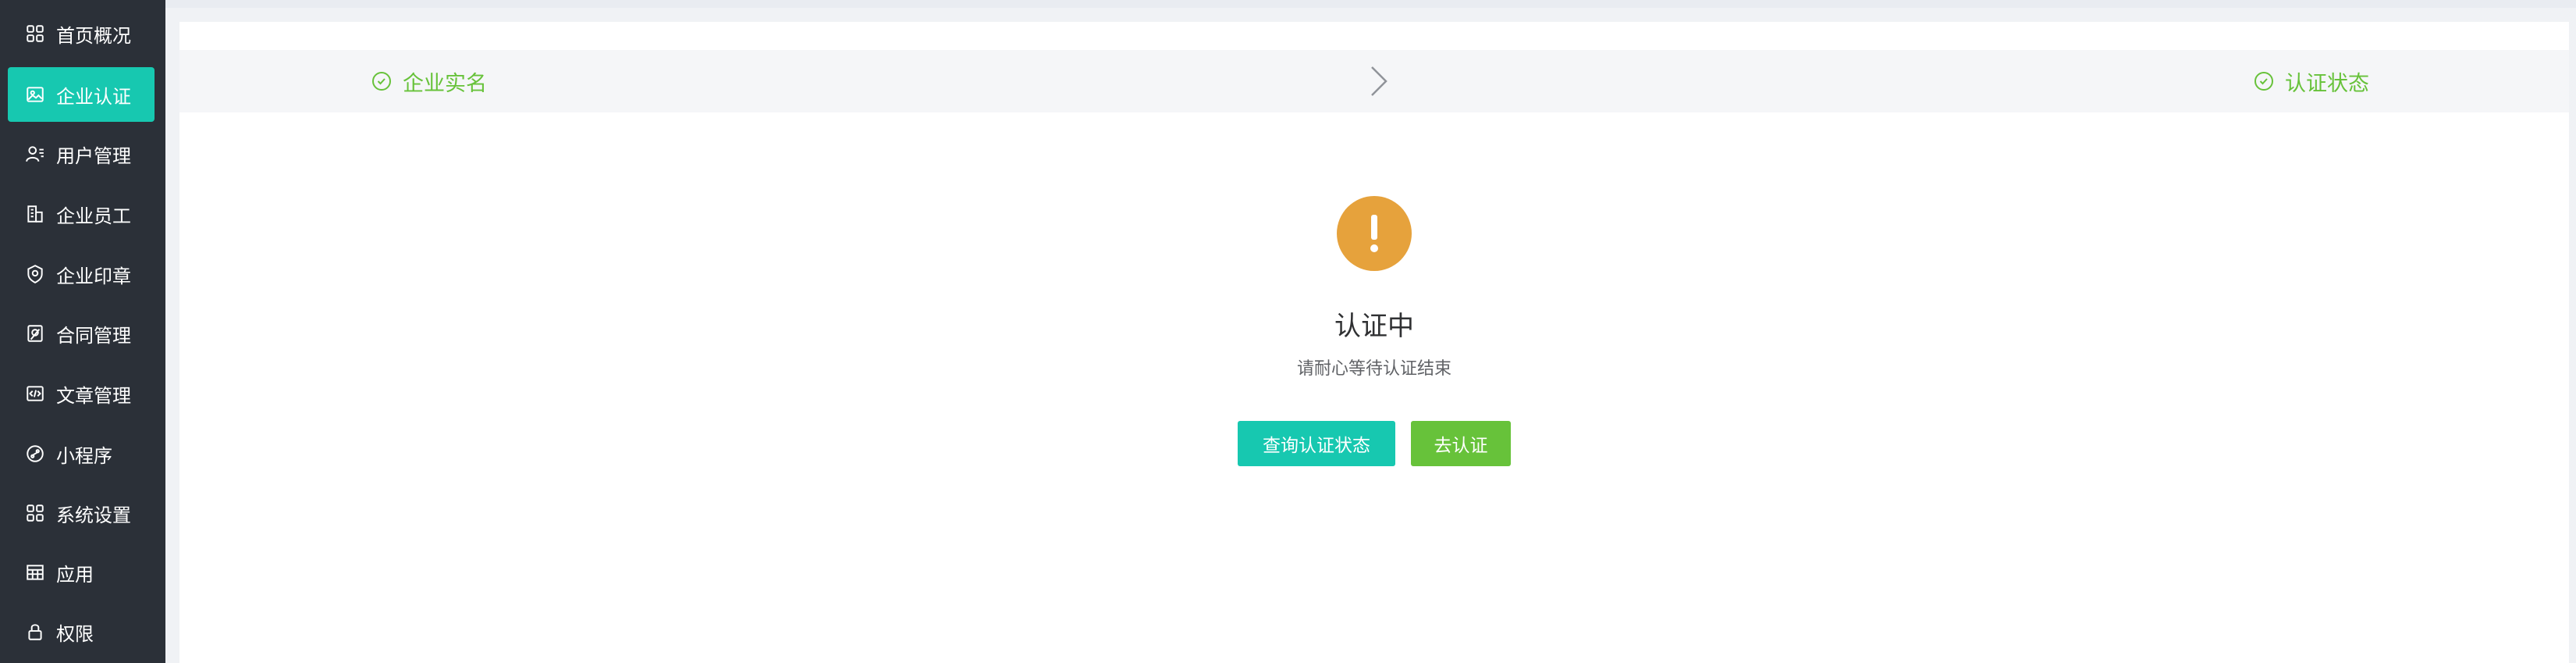  I want to click on step-label: 认证状态, so click(2327, 83).